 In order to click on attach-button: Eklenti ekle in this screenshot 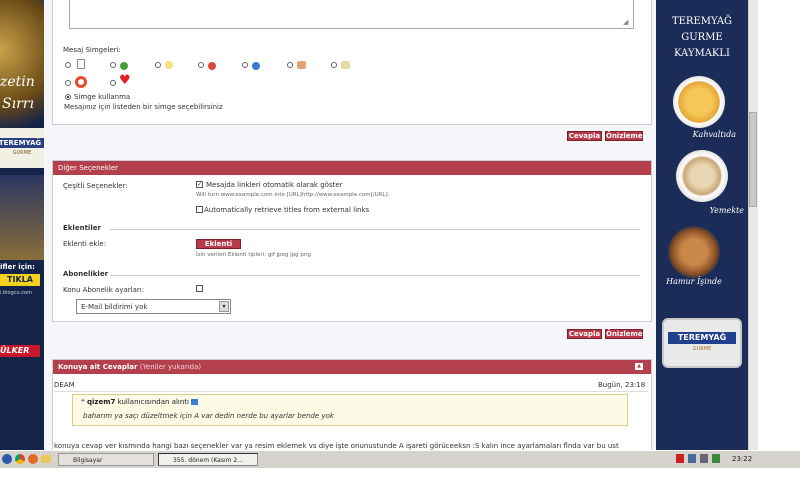, I will do `click(218, 248)`.